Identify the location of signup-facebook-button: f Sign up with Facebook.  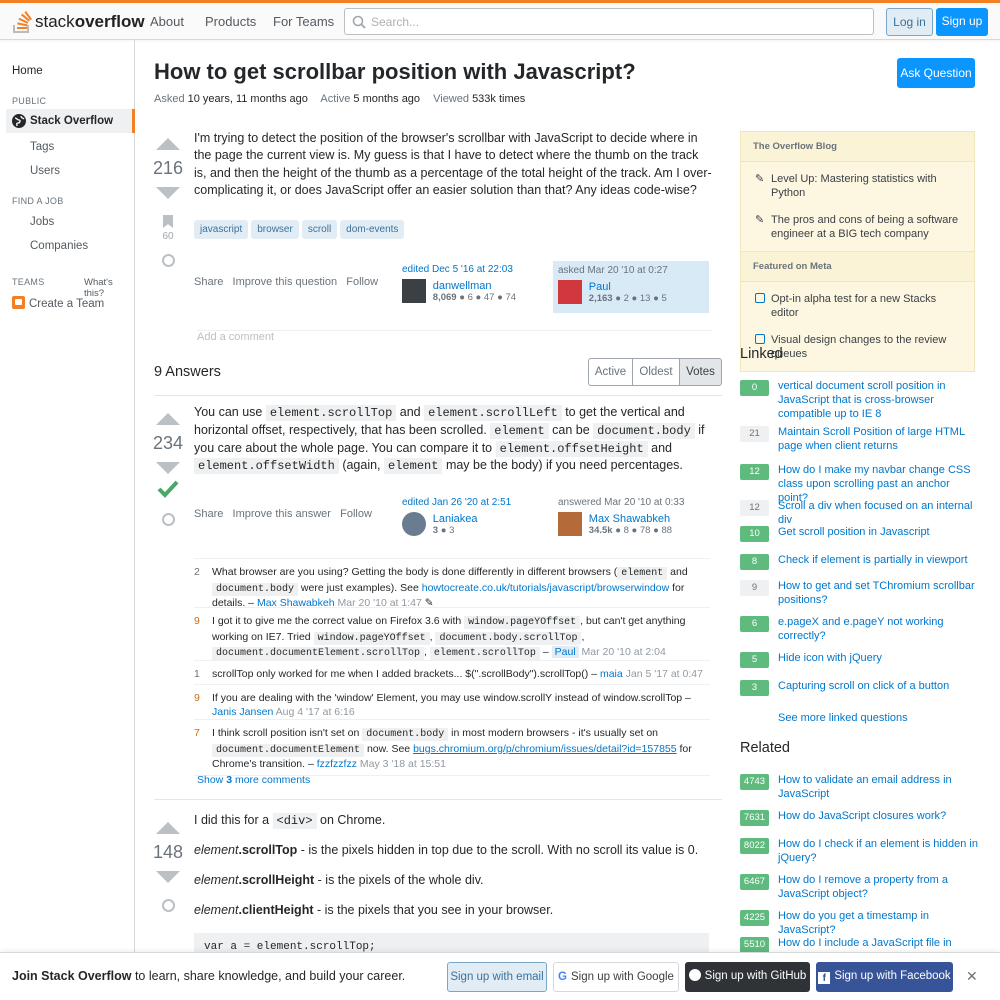
(884, 977).